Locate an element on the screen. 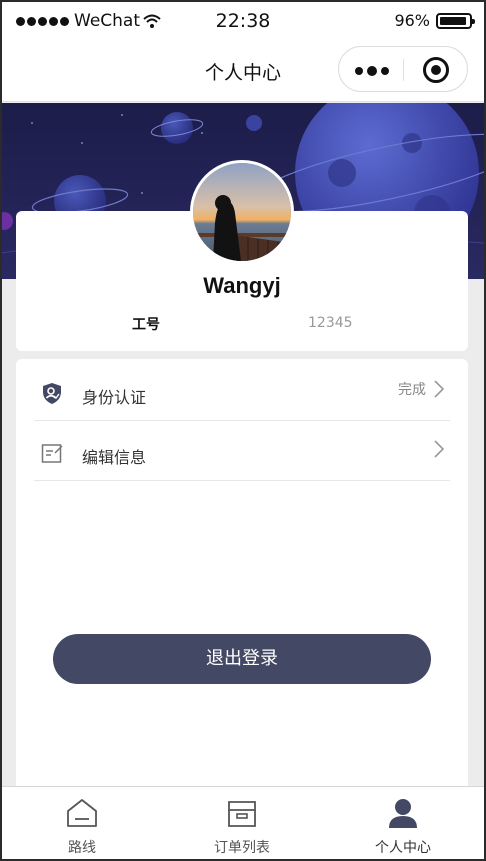  employee-id-value: 12345 is located at coordinates (330, 323).